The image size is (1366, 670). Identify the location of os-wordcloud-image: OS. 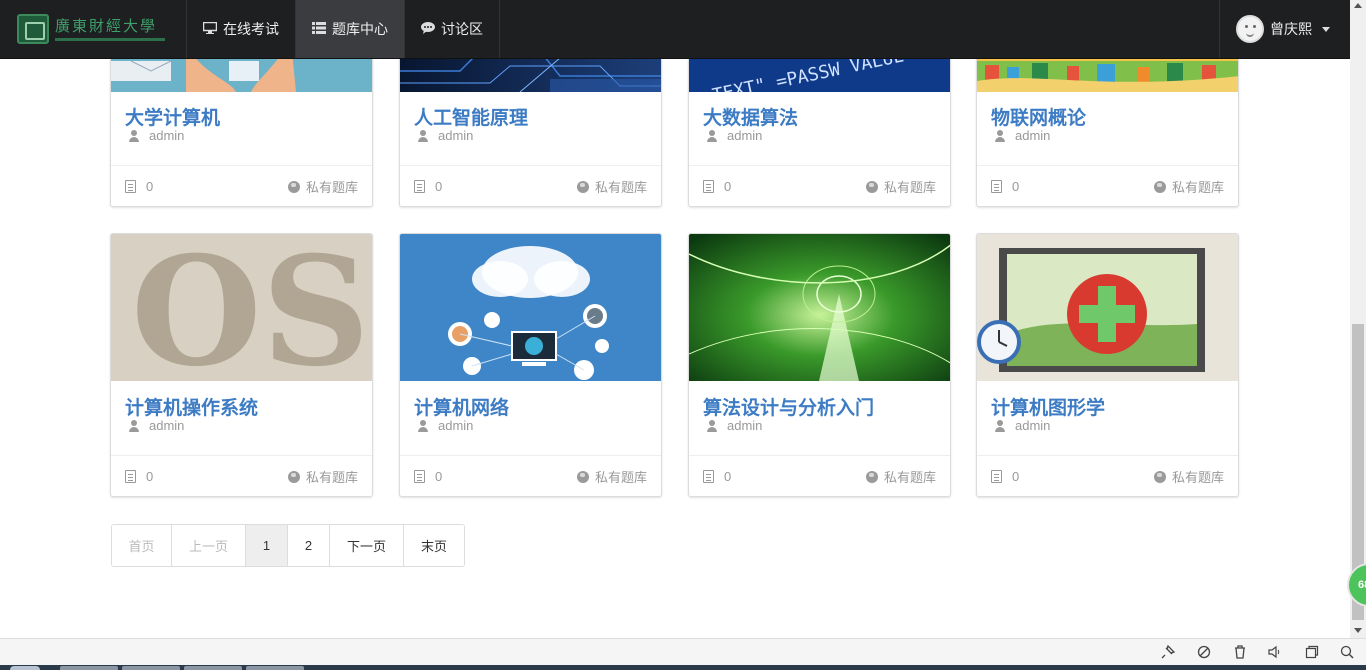
(241, 307).